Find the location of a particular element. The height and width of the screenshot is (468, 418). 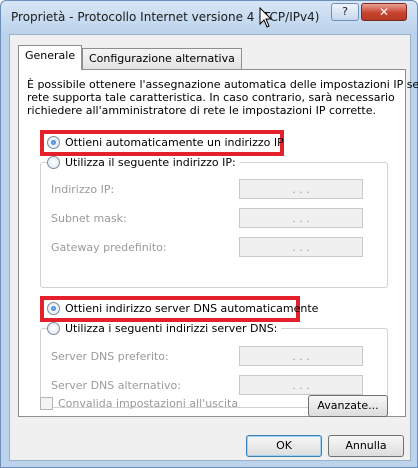

gateway-input: . . . is located at coordinates (301, 247).